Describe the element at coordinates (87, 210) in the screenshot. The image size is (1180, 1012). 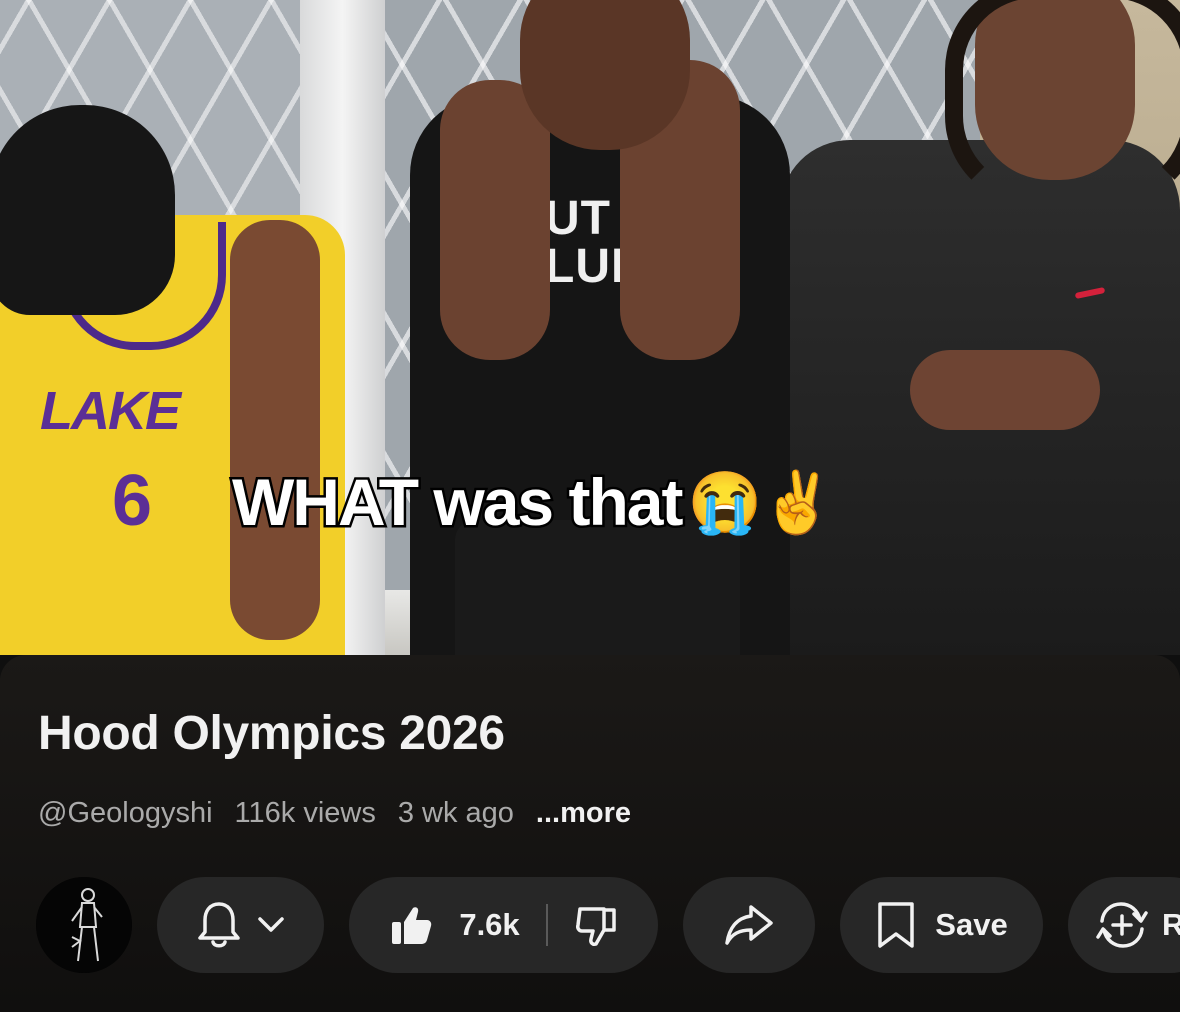
I see `person-left-head` at that location.